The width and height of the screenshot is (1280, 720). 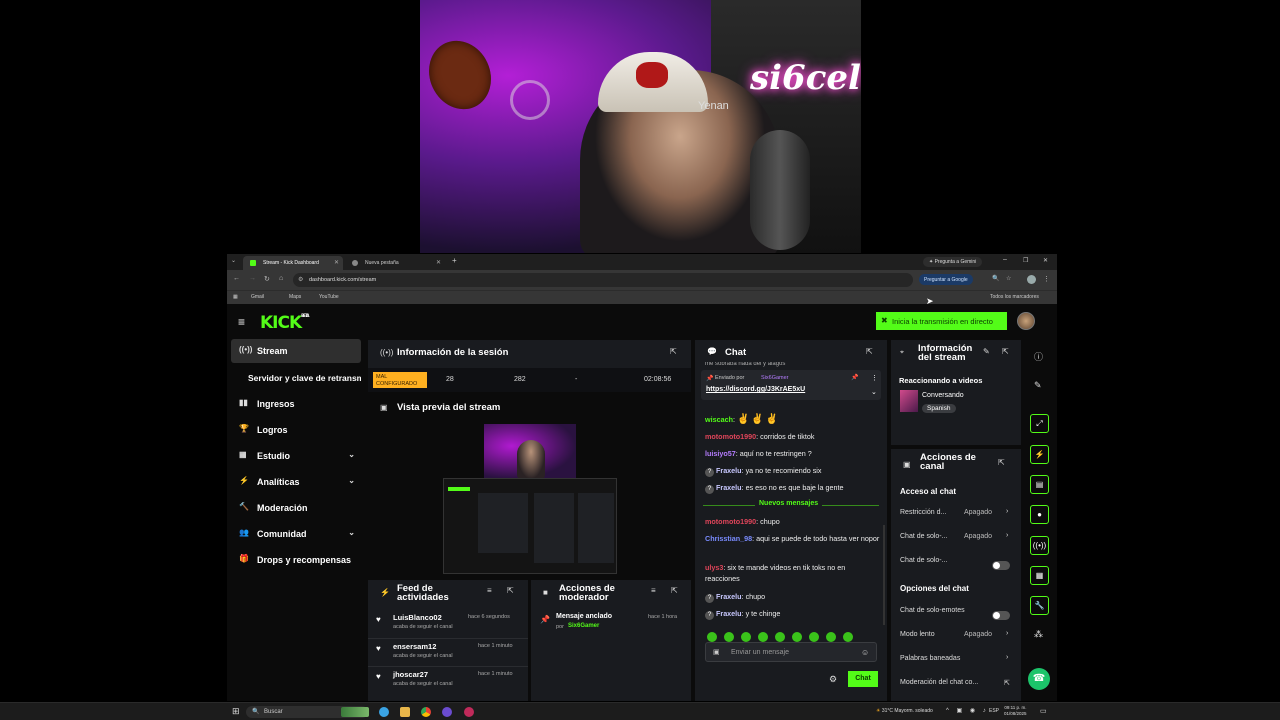 I want to click on unpin-icon: 📌, so click(x=854, y=377).